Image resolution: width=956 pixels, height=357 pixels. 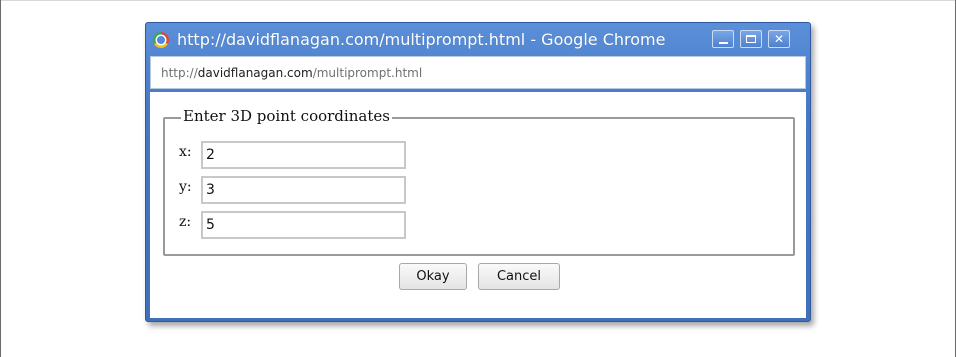 I want to click on url-prefix: http://, so click(x=179, y=73).